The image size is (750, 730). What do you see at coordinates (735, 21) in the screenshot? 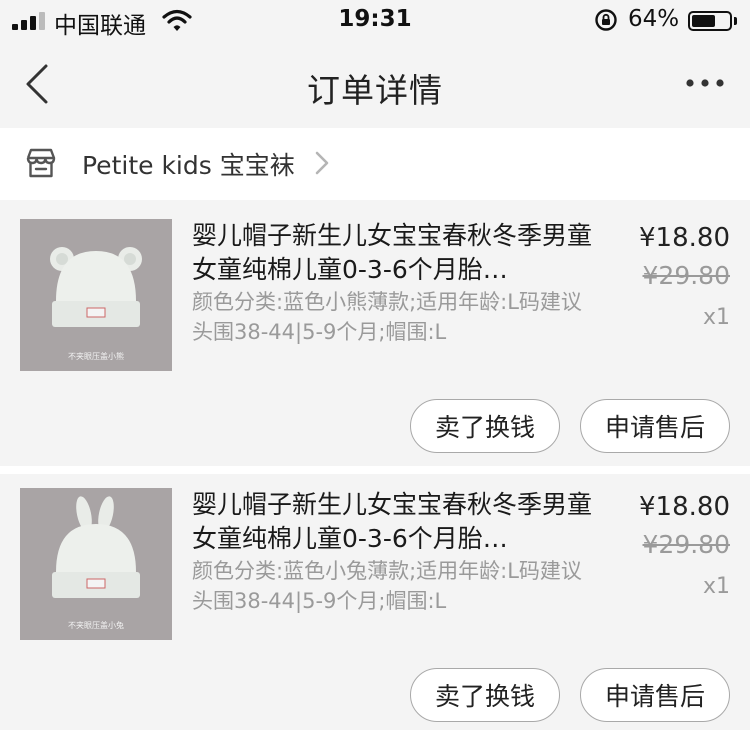
I see `battery-cap` at bounding box center [735, 21].